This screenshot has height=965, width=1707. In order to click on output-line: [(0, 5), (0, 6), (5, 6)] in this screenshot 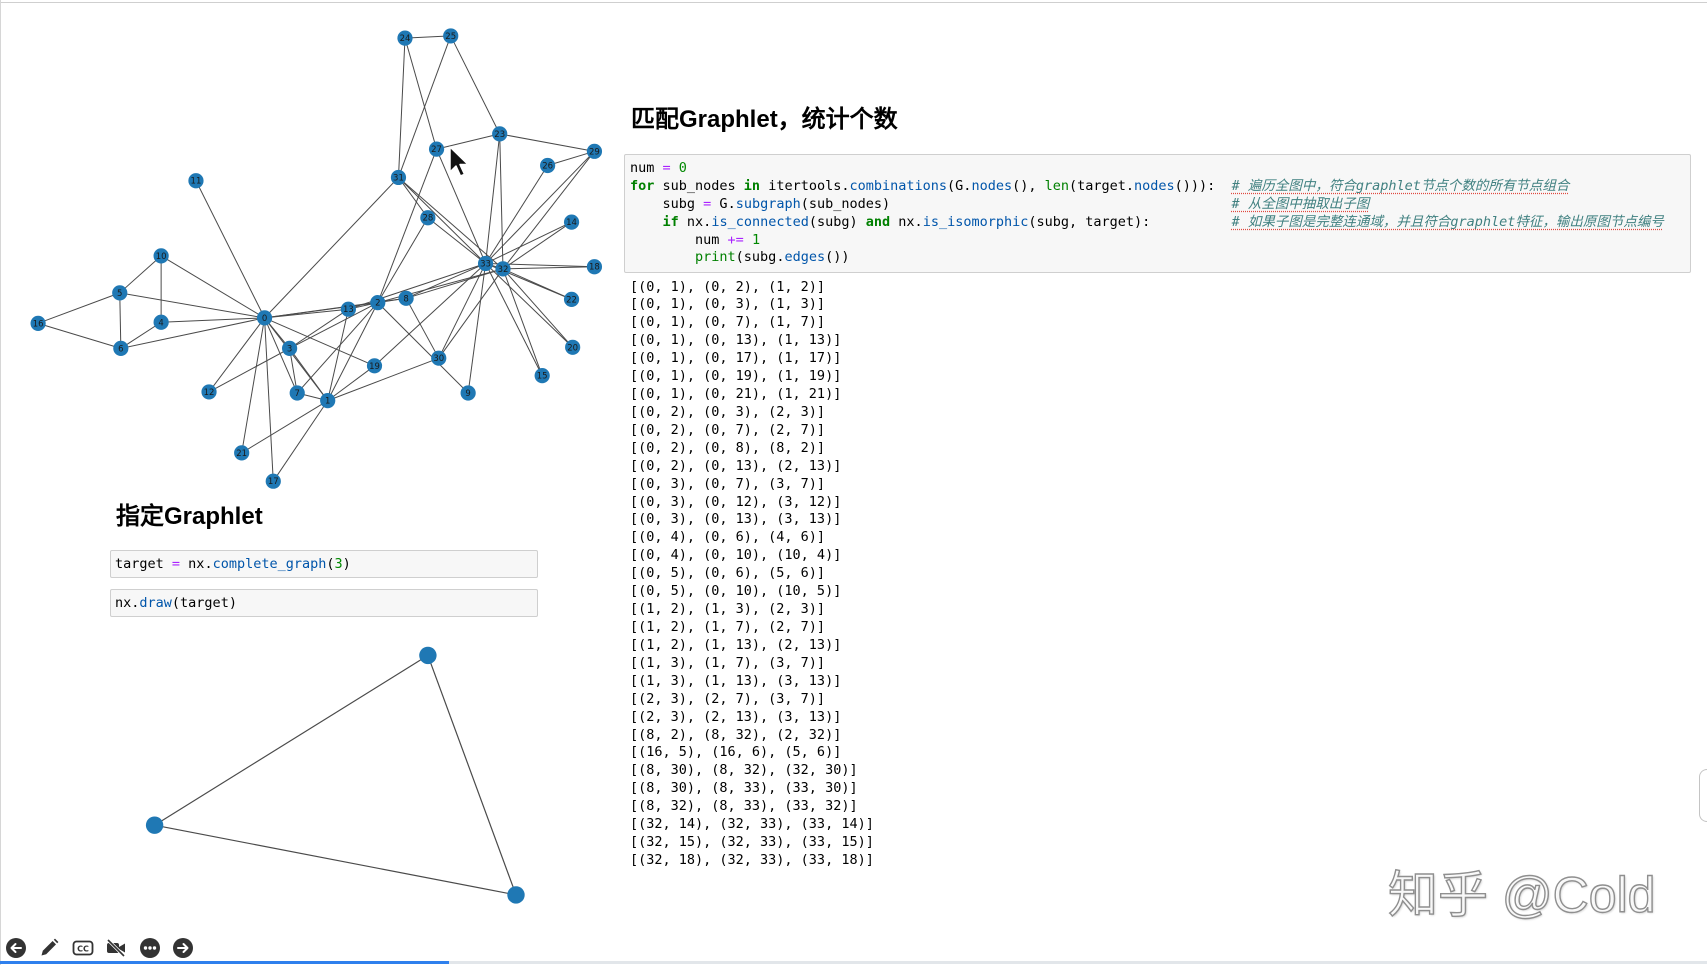, I will do `click(728, 573)`.